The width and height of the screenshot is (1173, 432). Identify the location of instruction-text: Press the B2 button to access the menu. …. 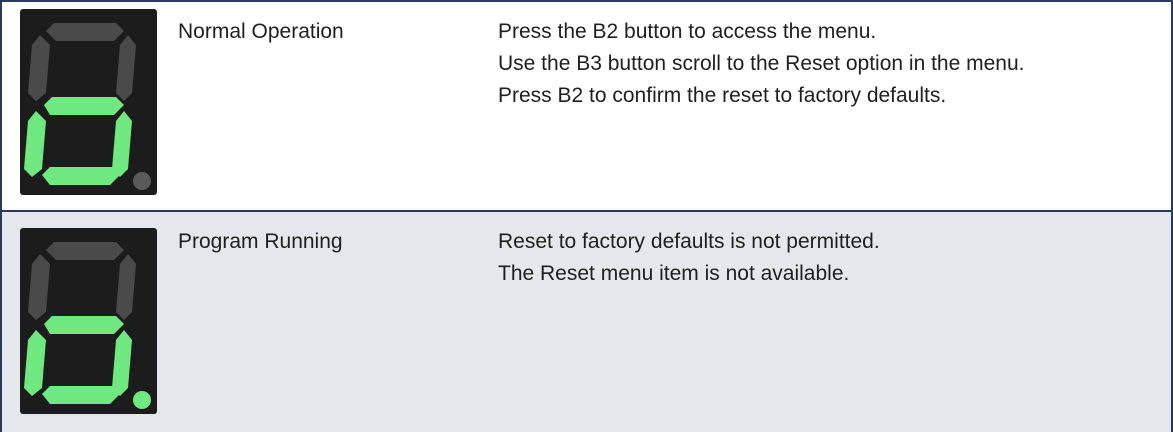
(761, 64).